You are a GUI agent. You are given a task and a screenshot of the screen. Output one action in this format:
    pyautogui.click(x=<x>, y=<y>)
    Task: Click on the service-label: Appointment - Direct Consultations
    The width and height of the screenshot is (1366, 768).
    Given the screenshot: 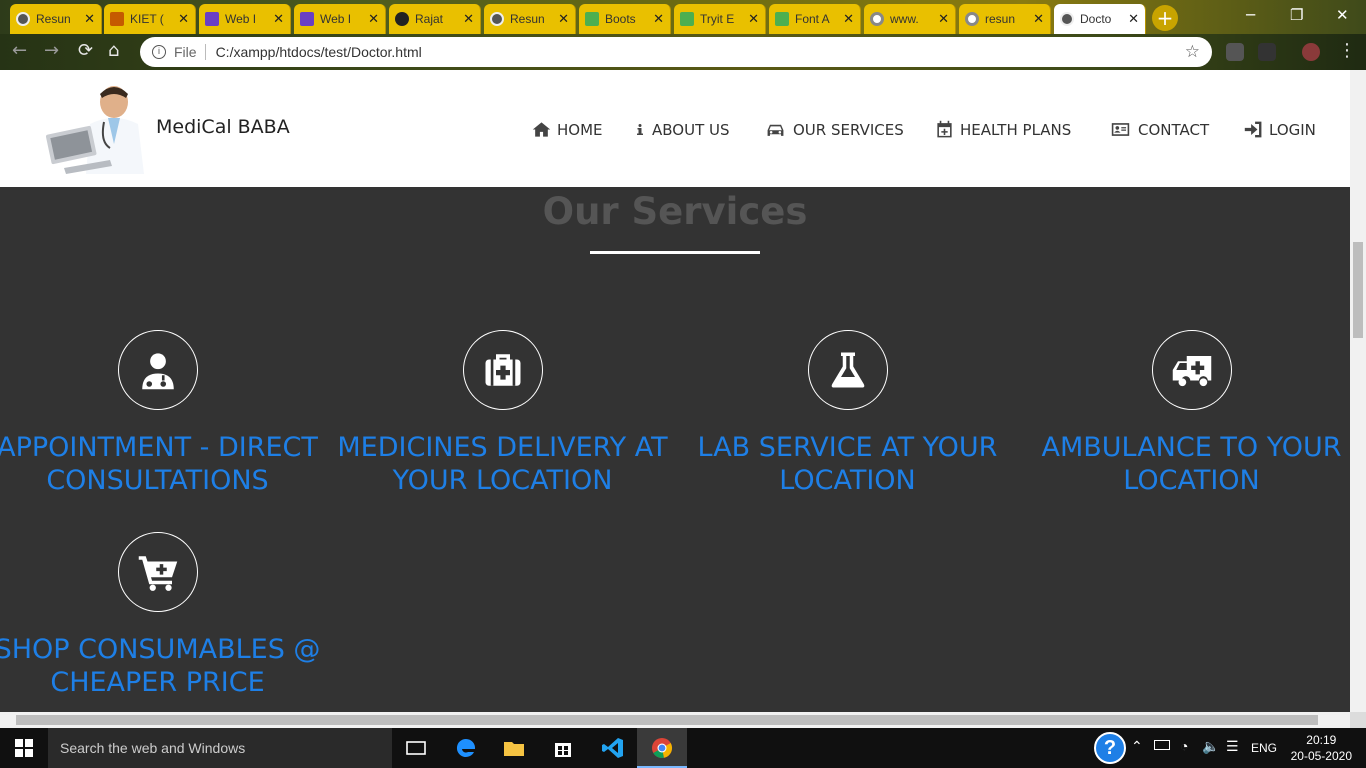 What is the action you would take?
    pyautogui.click(x=159, y=464)
    